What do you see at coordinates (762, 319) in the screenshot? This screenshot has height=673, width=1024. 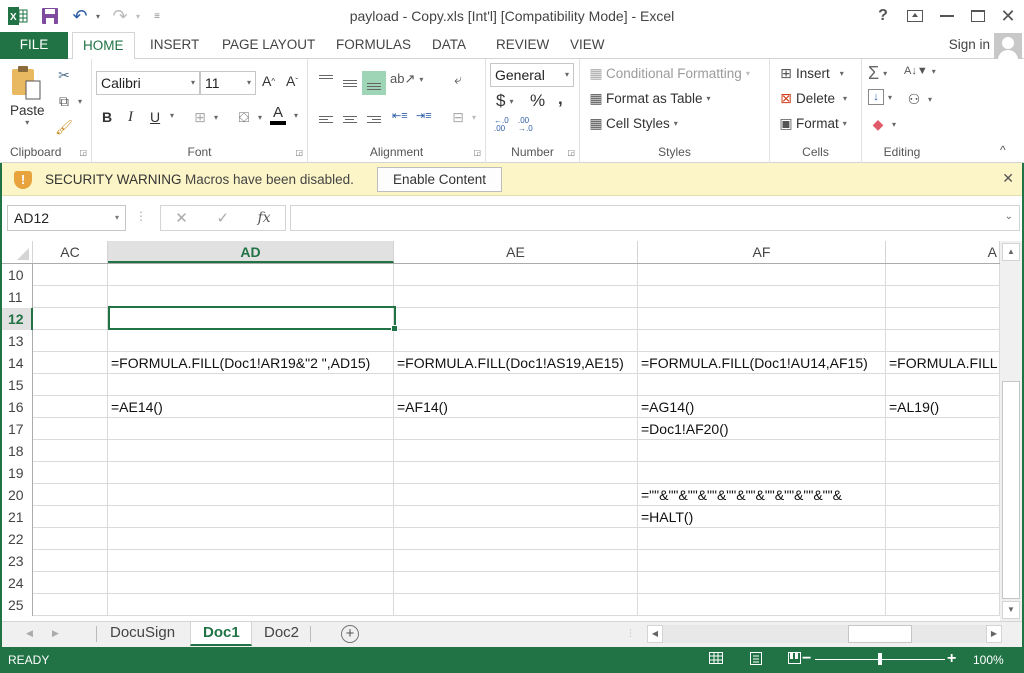 I see `cell-af12` at bounding box center [762, 319].